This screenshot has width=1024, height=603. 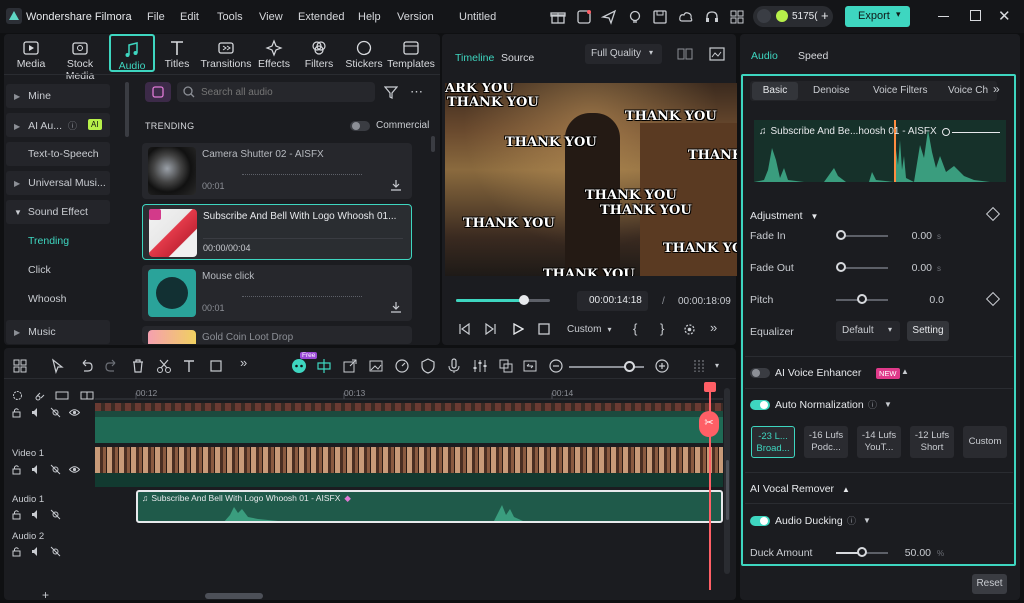 I want to click on tab-effects: Effects, so click(x=274, y=53).